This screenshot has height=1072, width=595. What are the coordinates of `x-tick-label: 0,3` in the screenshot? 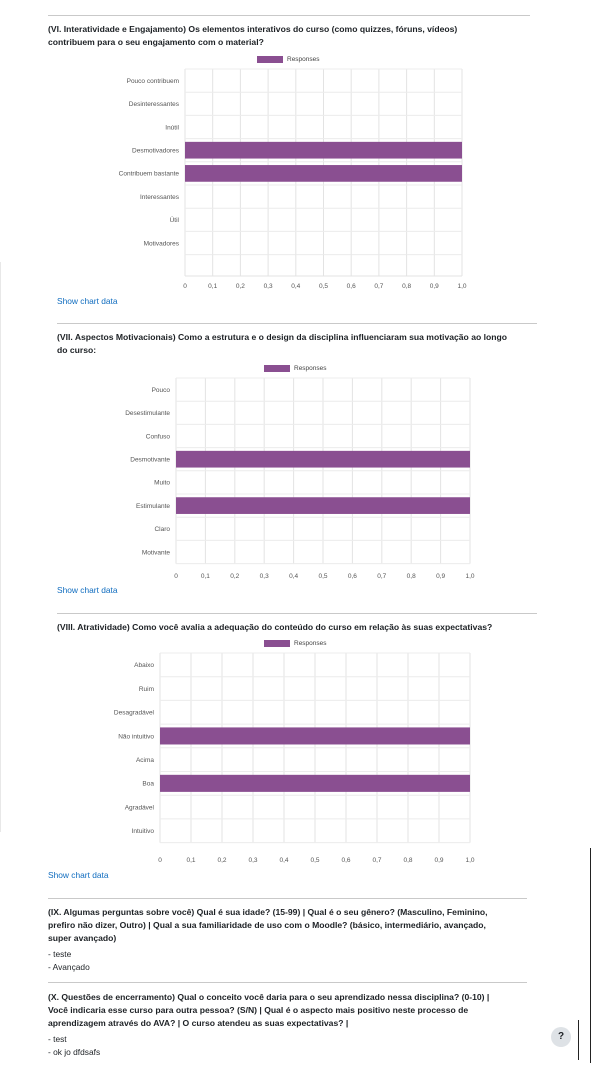 It's located at (252, 860).